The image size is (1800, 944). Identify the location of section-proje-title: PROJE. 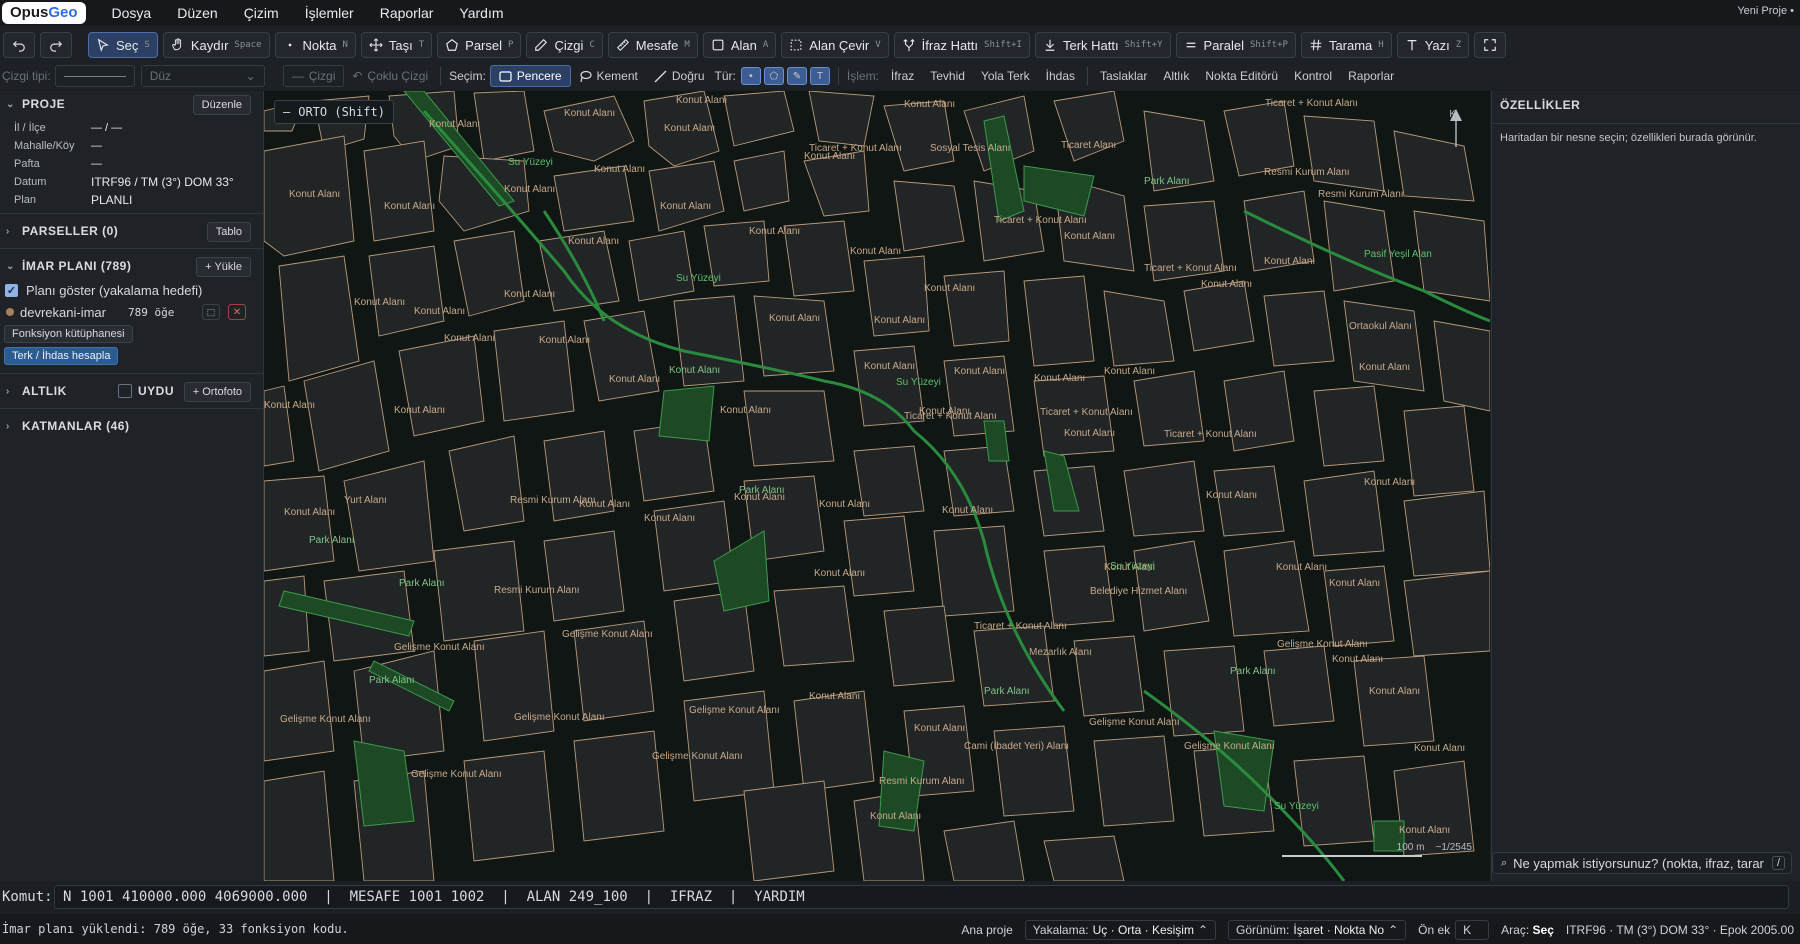
(44, 104).